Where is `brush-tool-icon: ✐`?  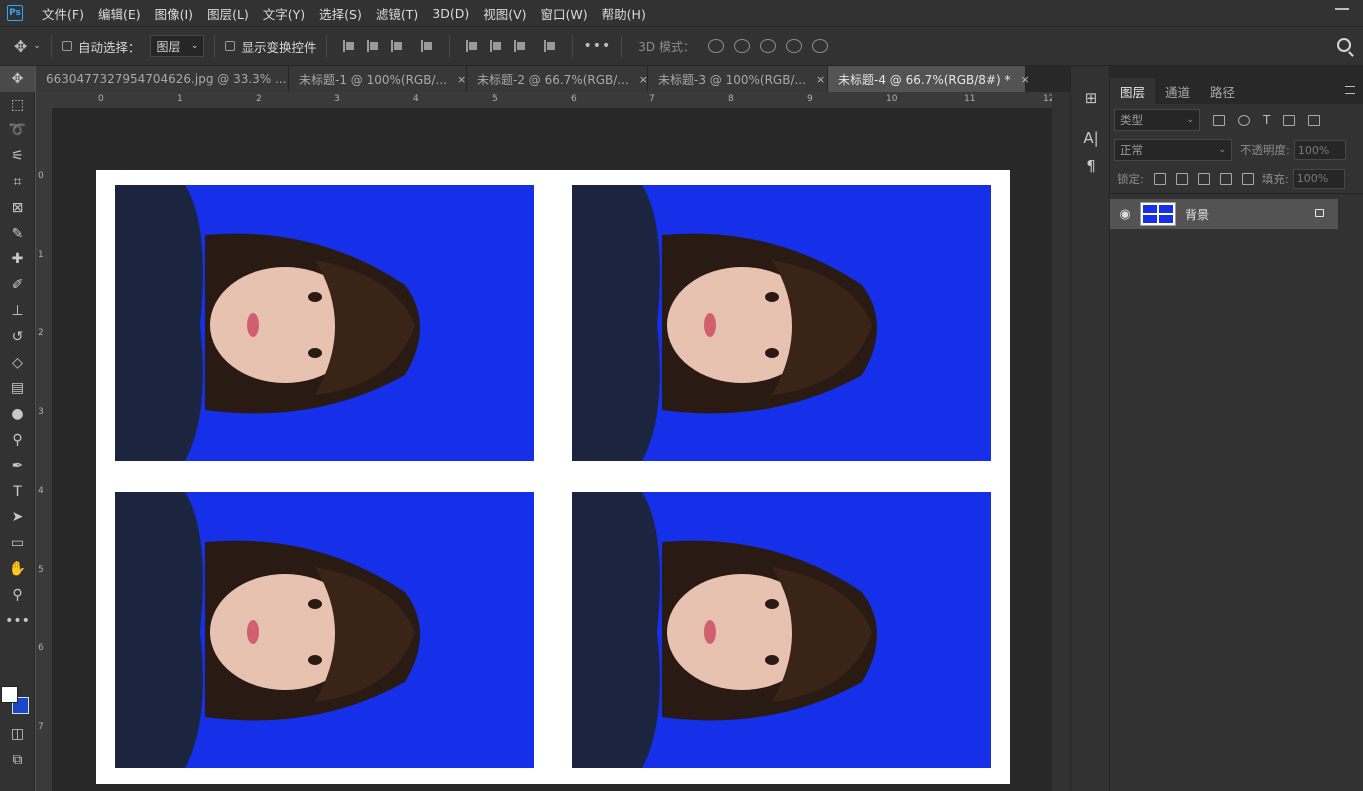 brush-tool-icon: ✐ is located at coordinates (17, 285).